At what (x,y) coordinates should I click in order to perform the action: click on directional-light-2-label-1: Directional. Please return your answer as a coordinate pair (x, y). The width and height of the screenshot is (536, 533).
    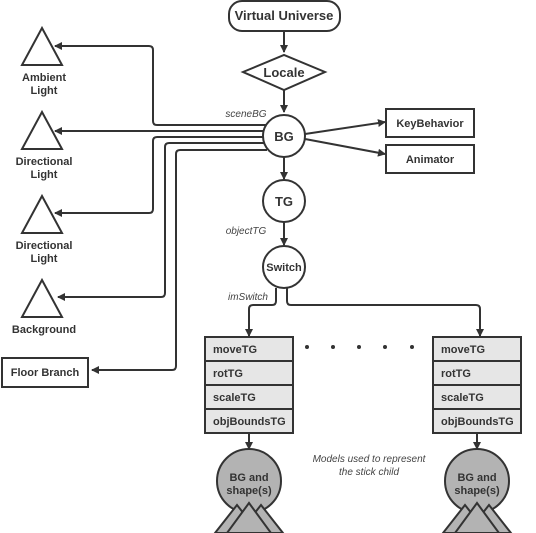
    Looking at the image, I should click on (44, 246).